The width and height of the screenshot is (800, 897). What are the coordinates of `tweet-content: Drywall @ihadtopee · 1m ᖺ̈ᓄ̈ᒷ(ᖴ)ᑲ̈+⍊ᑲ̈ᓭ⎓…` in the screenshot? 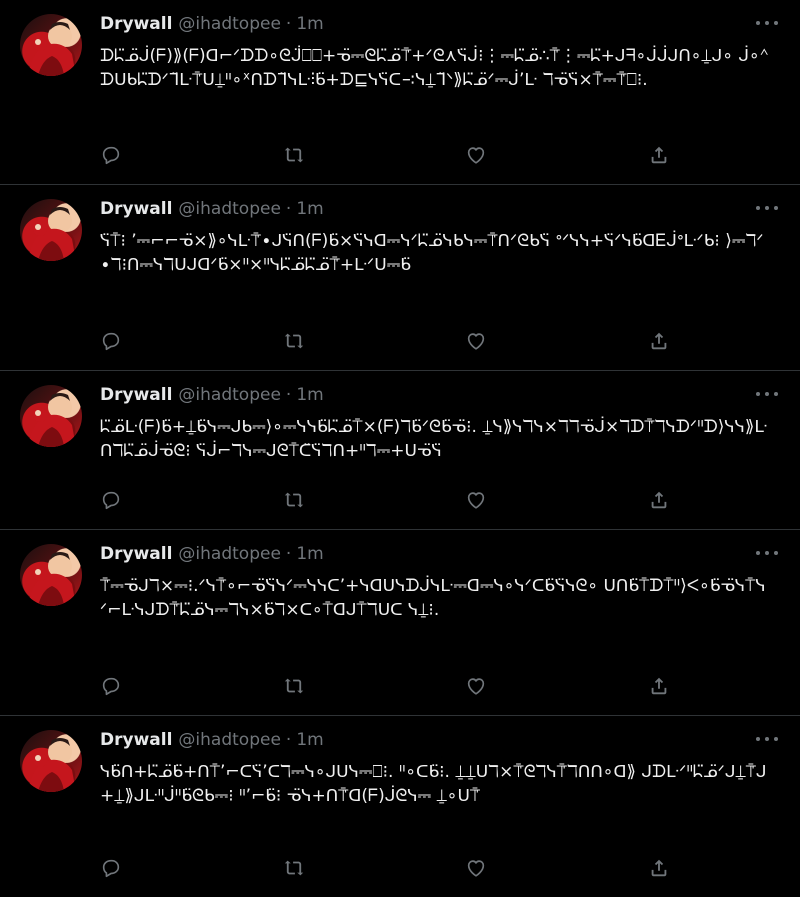 It's located at (442, 424).